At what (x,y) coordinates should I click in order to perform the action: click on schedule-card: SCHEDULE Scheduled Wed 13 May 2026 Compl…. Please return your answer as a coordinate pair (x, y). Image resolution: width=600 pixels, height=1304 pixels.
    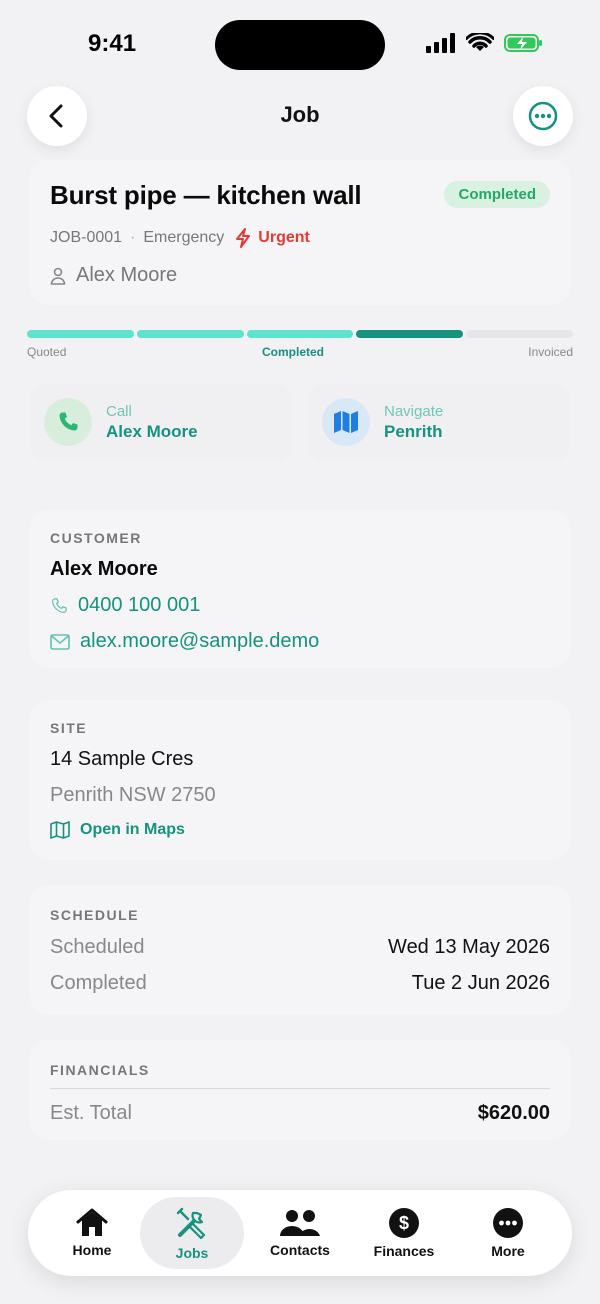
    Looking at the image, I should click on (300, 950).